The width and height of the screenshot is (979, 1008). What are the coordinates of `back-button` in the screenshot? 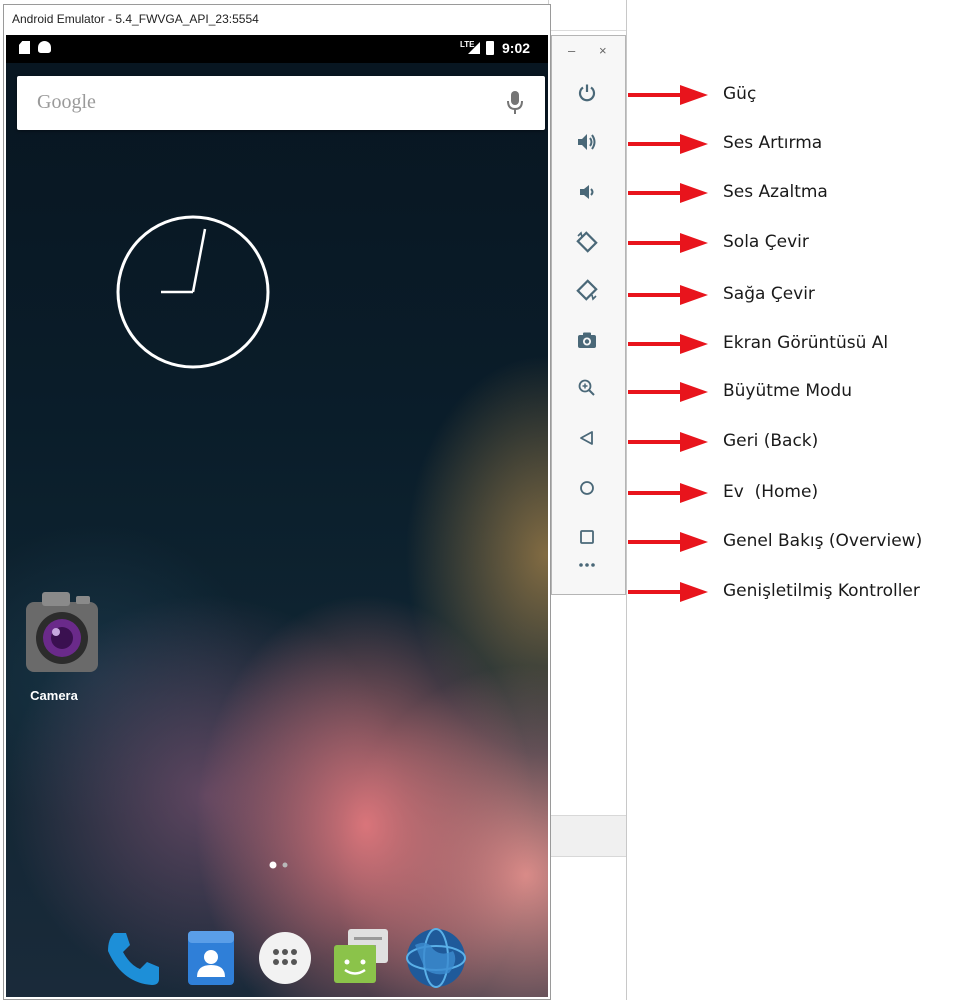 It's located at (587, 438).